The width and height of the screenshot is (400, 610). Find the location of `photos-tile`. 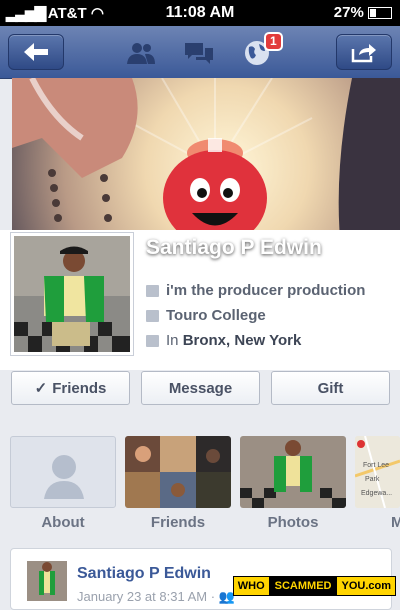

photos-tile is located at coordinates (293, 472).